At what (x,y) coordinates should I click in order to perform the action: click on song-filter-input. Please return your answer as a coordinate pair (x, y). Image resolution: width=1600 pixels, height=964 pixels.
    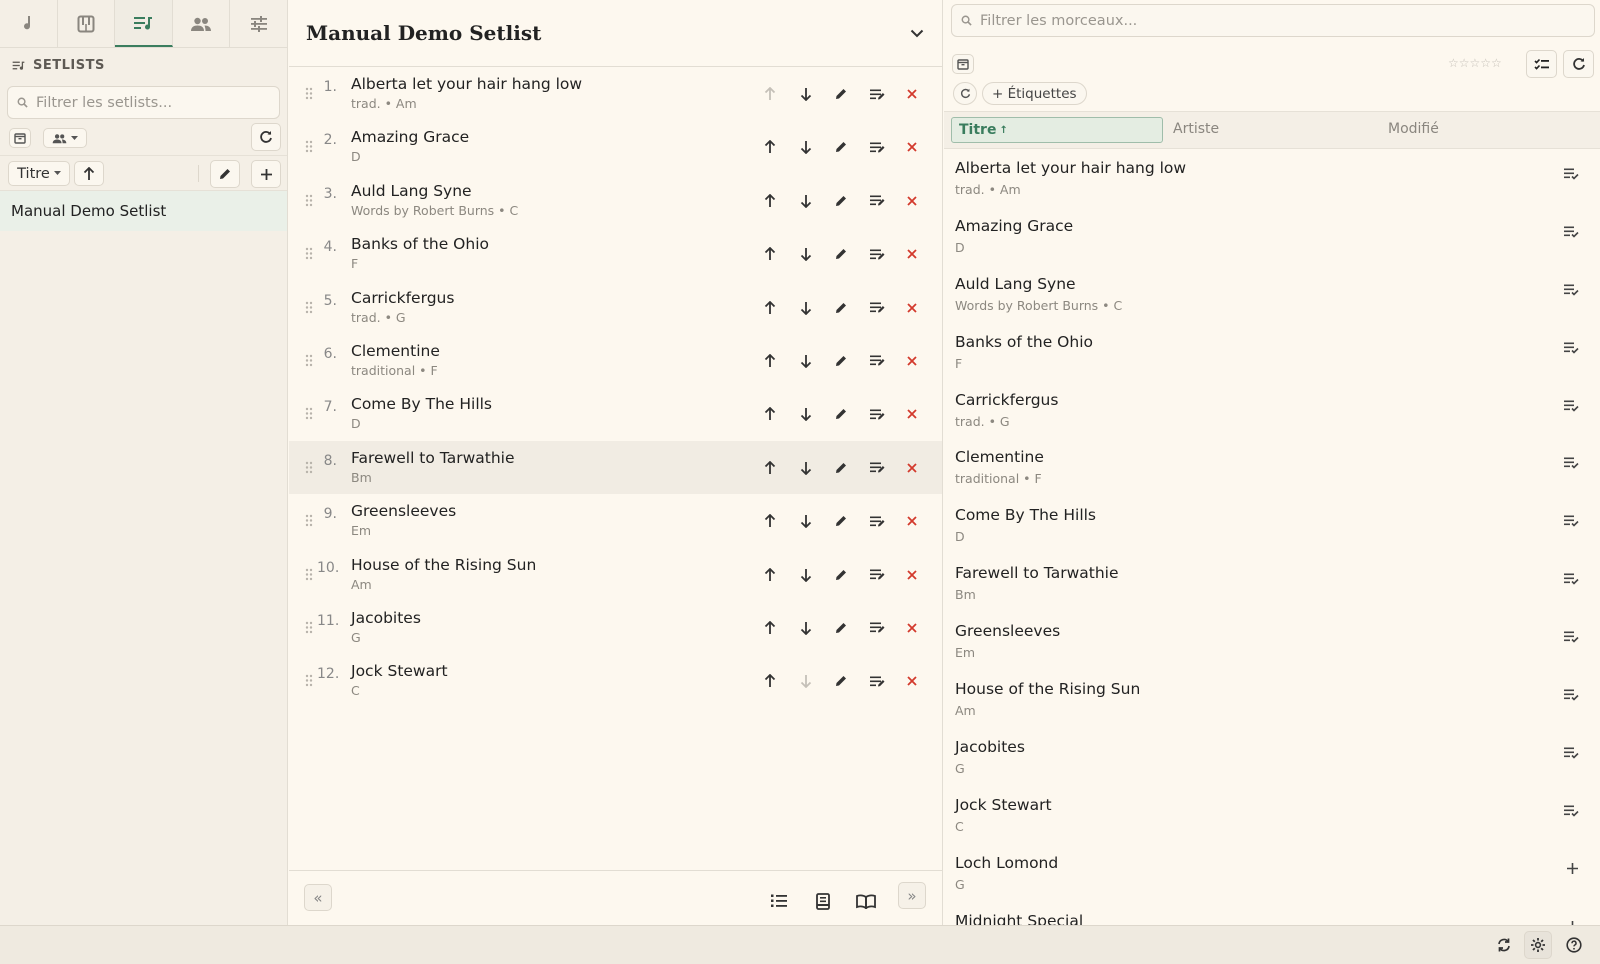
    Looking at the image, I should click on (1260, 20).